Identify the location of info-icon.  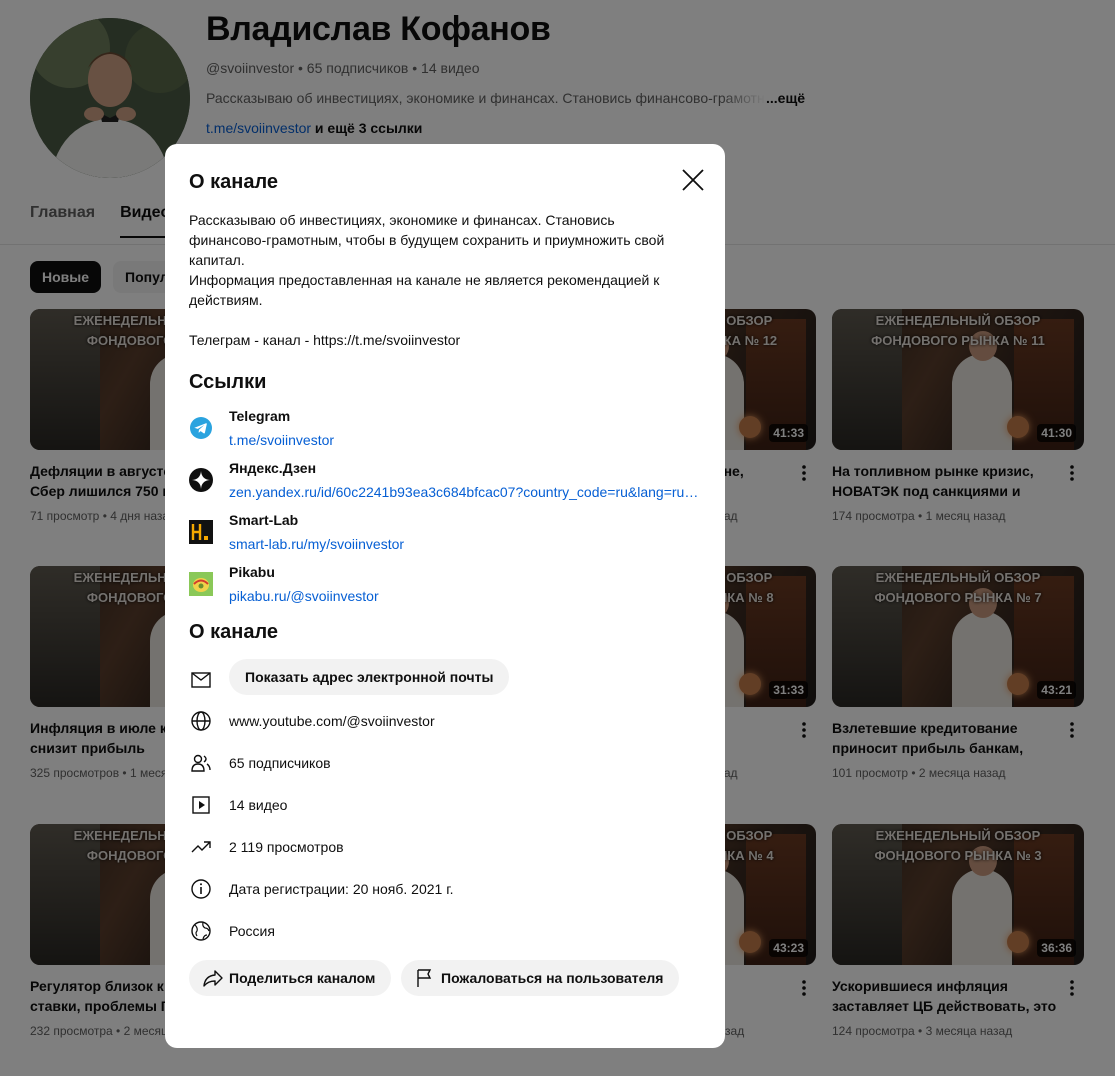
(201, 889).